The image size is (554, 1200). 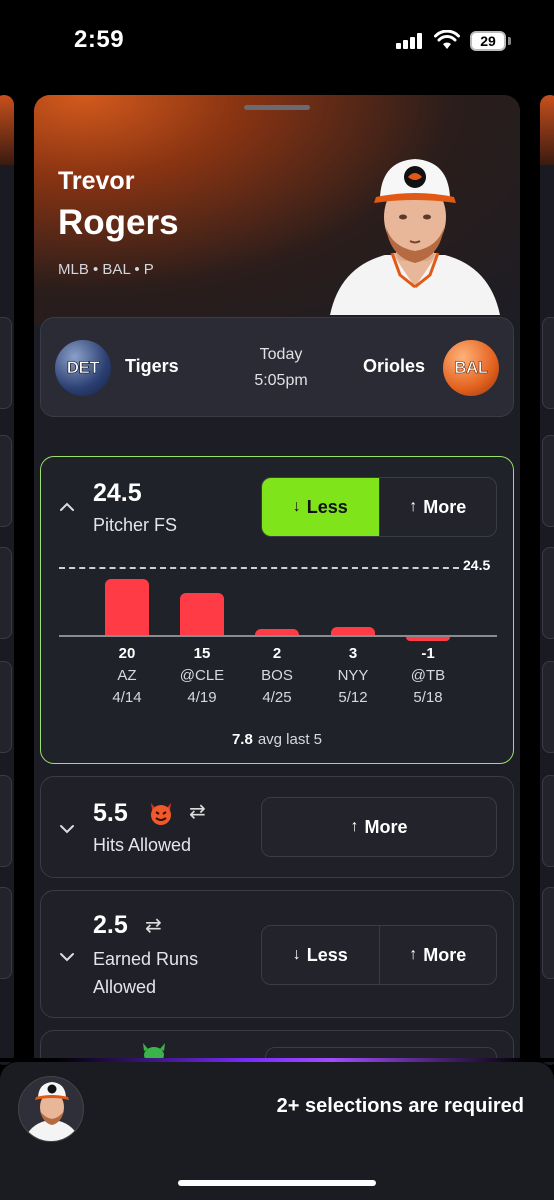 I want to click on chart-x-label: 15 @CLE 4/19, so click(x=202, y=676).